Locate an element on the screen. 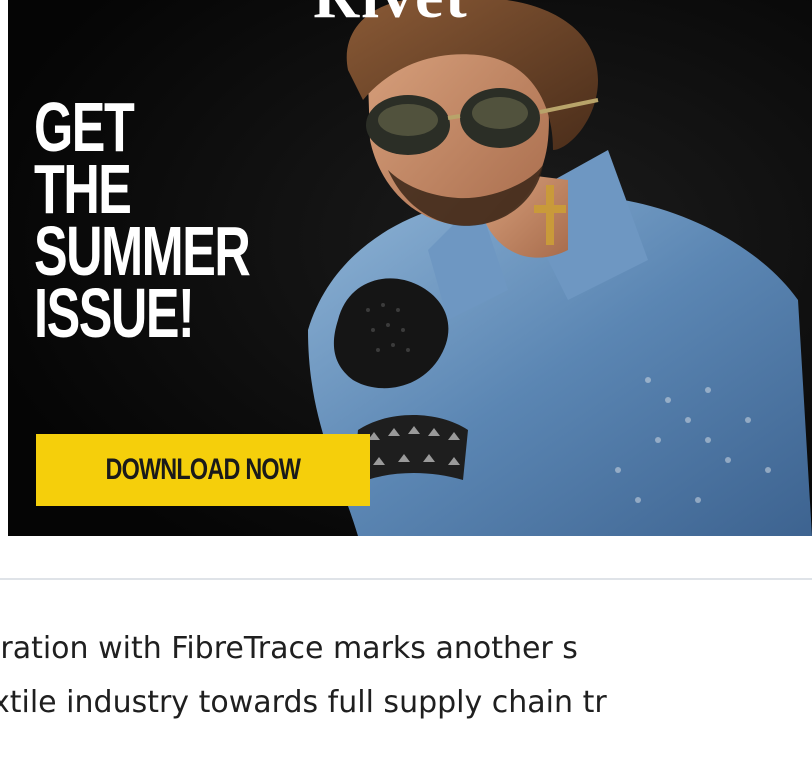 This screenshot has height=770, width=812. ad-headline: GET THE SUMMER ISSUE! is located at coordinates (142, 220).